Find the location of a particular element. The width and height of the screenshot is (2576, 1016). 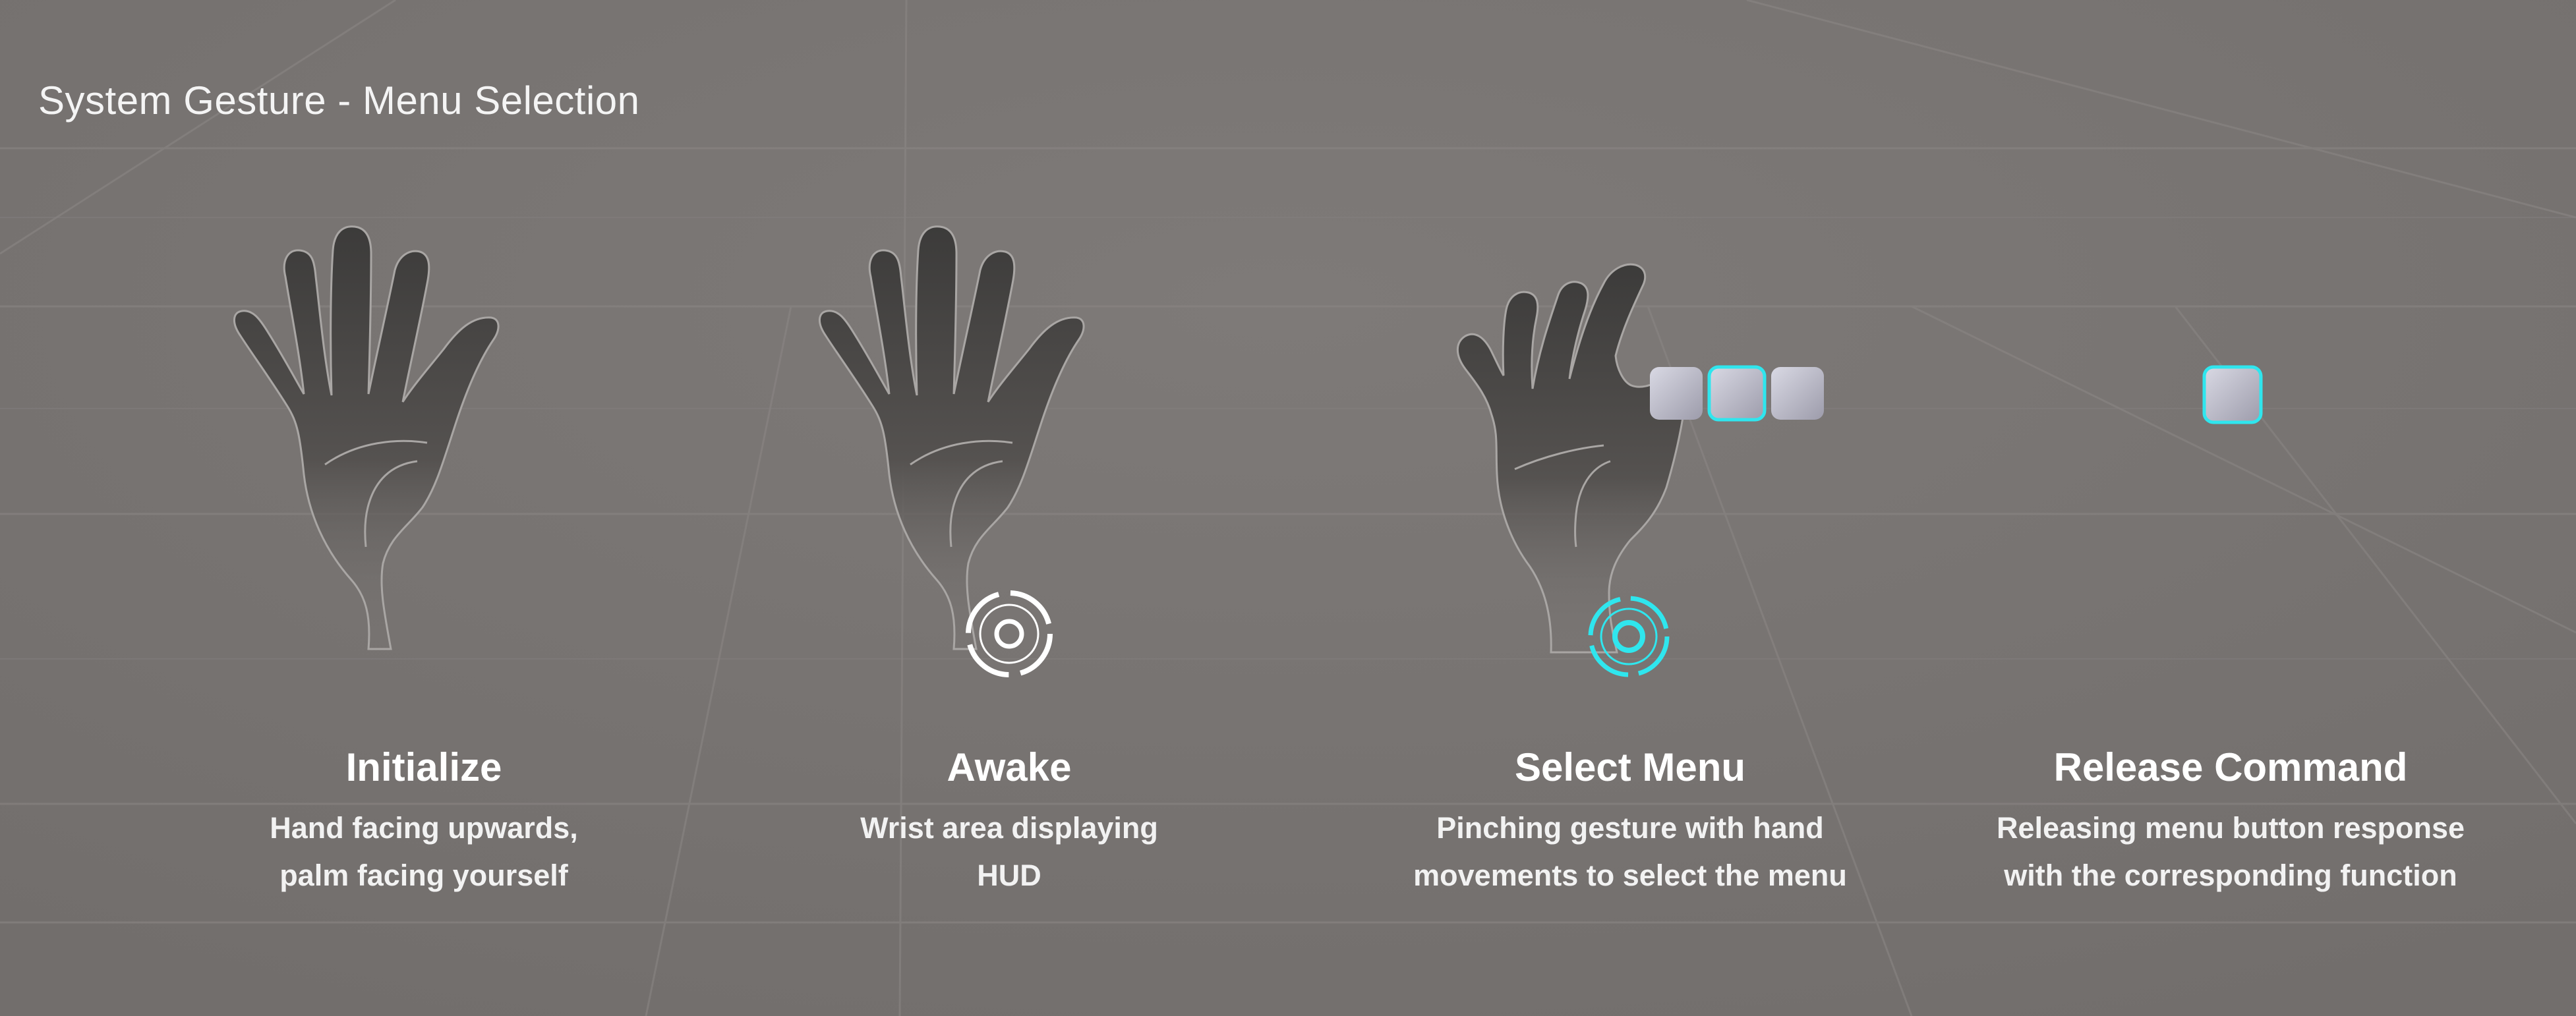

step-title: Initialize is located at coordinates (423, 767).